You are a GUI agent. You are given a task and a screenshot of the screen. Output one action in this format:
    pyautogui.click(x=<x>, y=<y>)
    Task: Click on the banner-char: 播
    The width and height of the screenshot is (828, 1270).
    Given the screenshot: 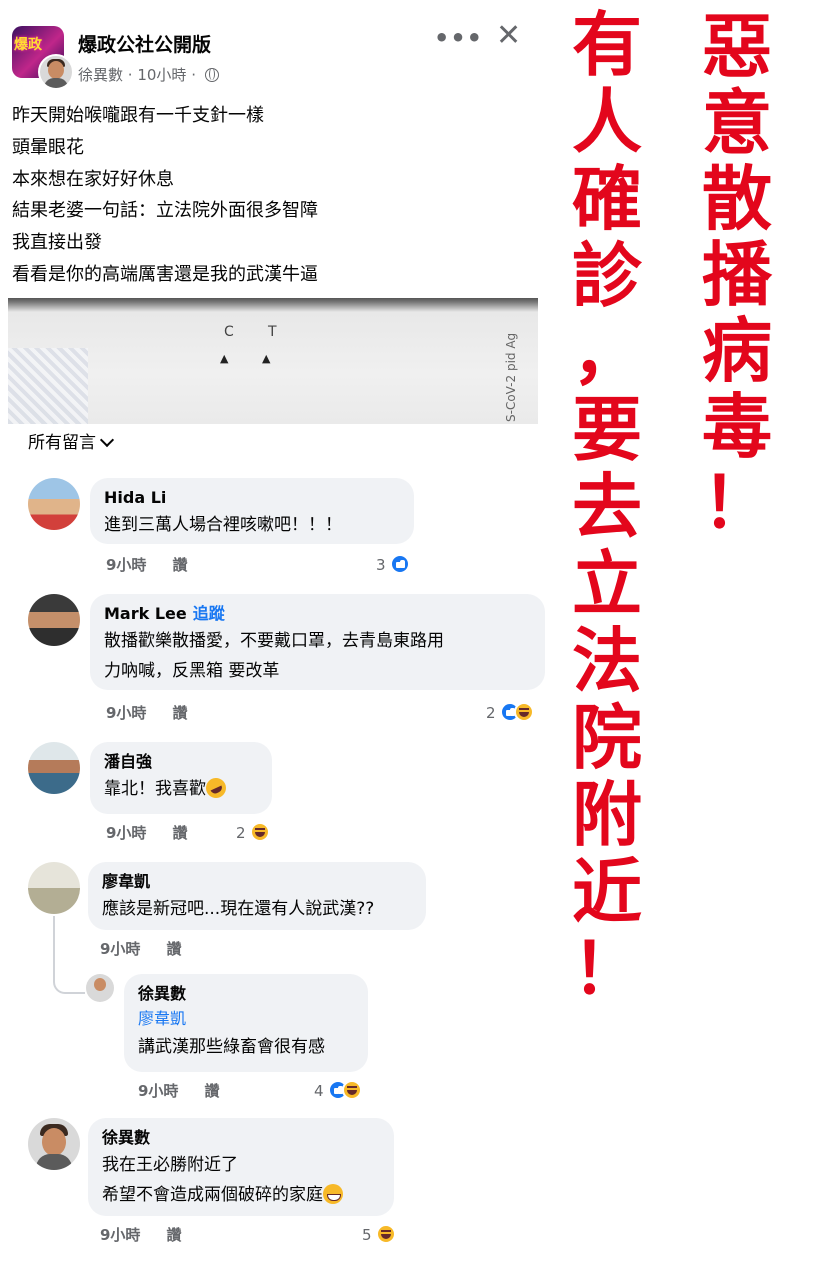 What is the action you would take?
    pyautogui.click(x=737, y=275)
    